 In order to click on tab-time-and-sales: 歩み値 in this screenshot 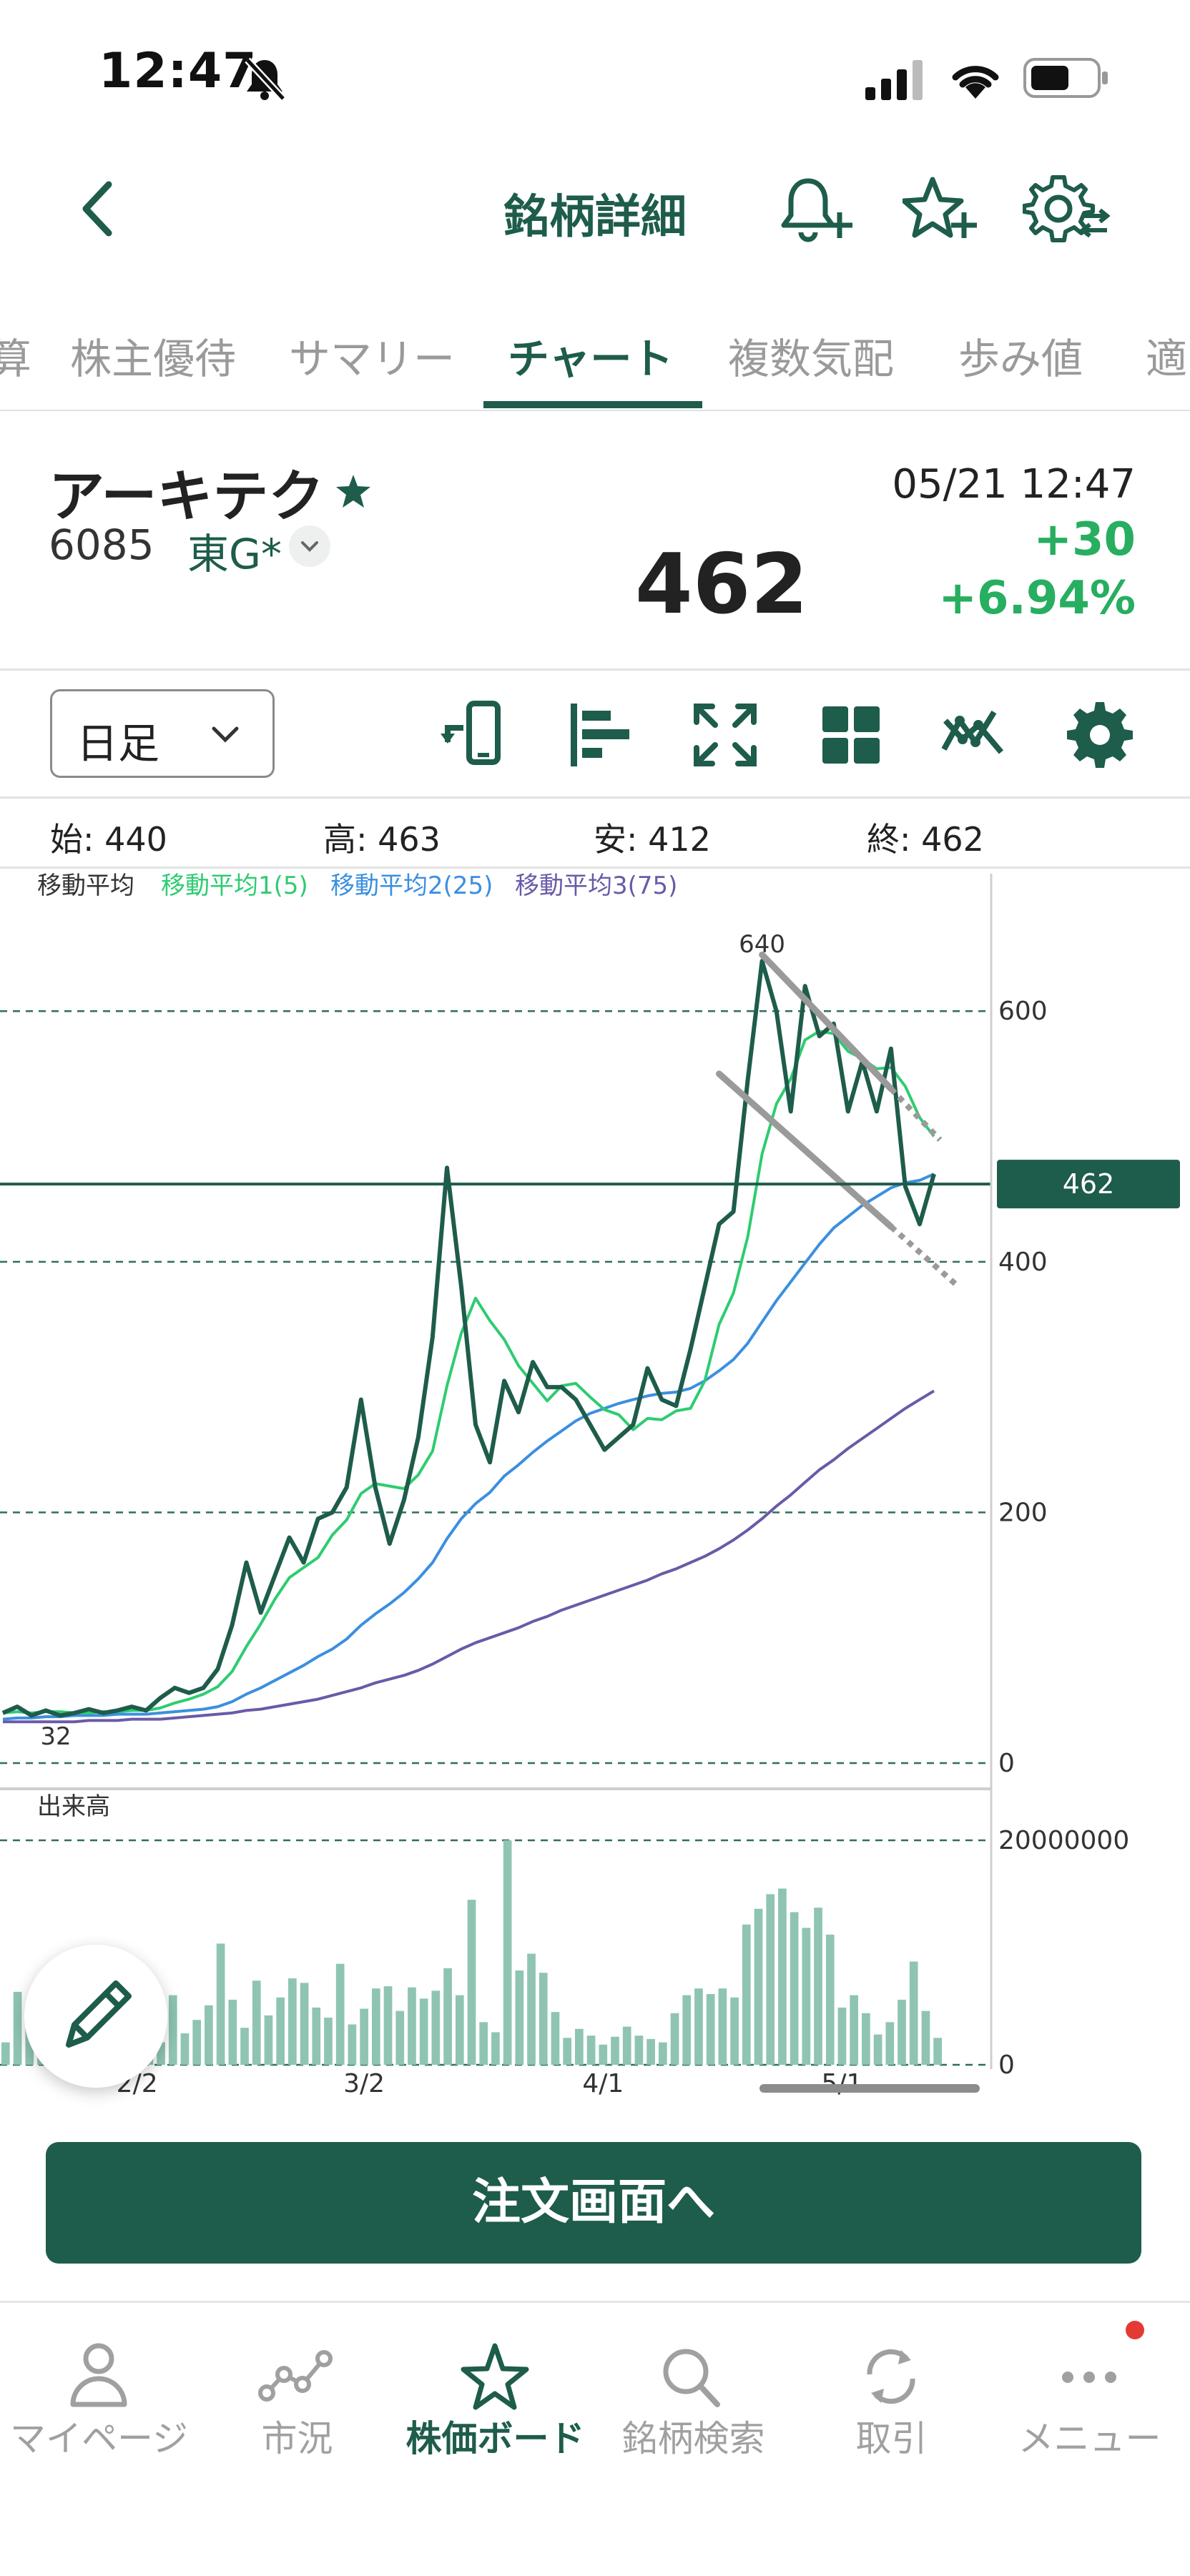, I will do `click(1020, 355)`.